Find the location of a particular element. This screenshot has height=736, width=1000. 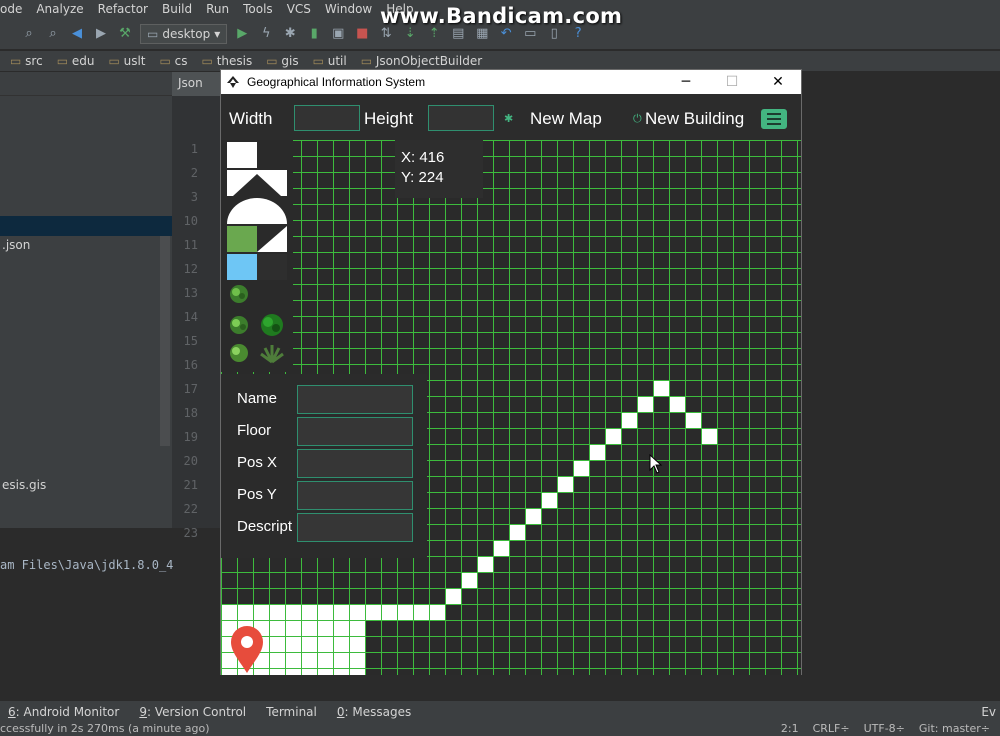

breadcrumb-item: edu is located at coordinates (76, 61).